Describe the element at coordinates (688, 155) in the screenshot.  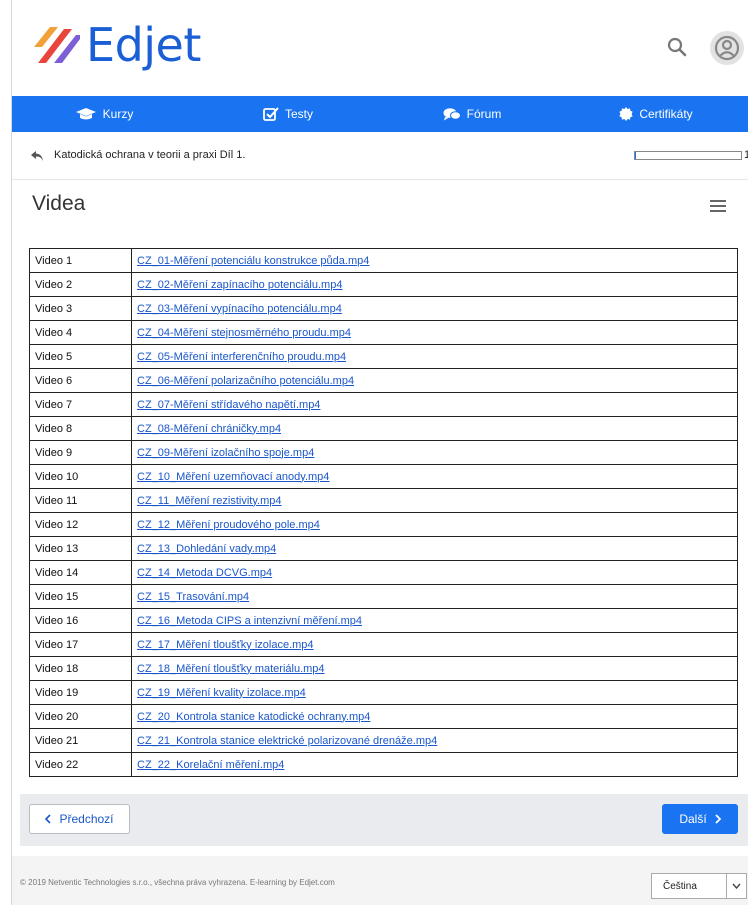
I see `course-progress-bar` at that location.